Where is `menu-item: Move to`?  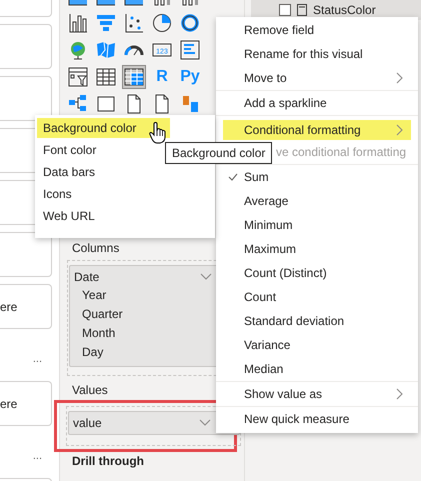 menu-item: Move to is located at coordinates (317, 78).